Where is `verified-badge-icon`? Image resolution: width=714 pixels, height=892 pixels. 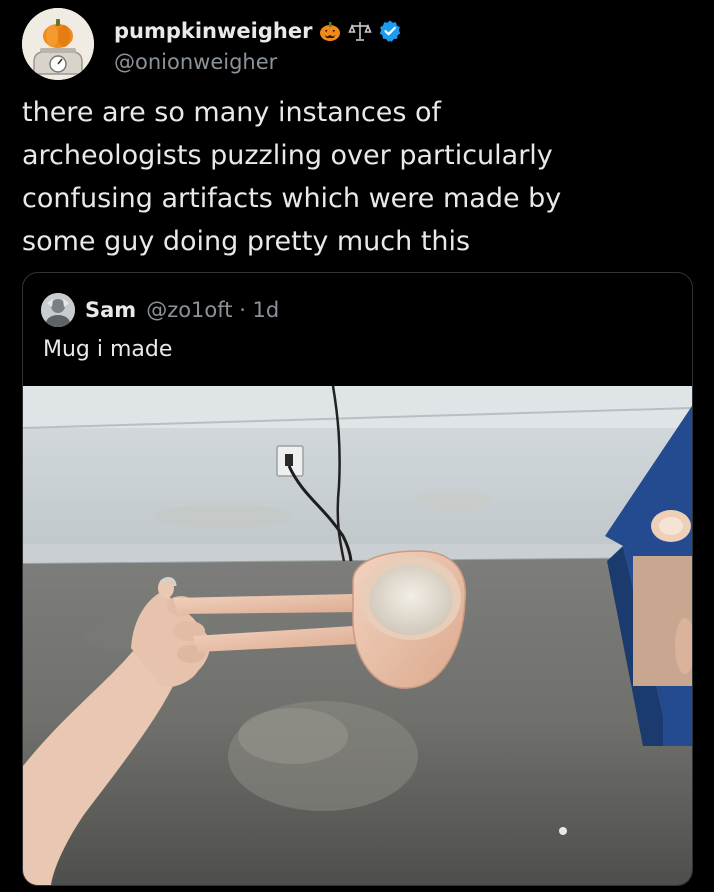 verified-badge-icon is located at coordinates (390, 31).